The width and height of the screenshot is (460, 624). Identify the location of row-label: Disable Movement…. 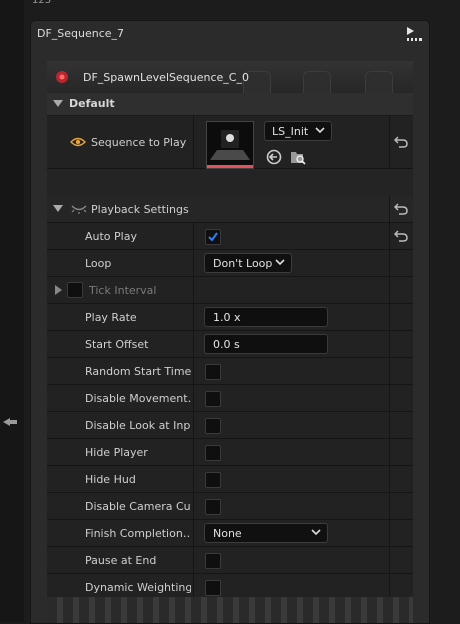
(138, 398).